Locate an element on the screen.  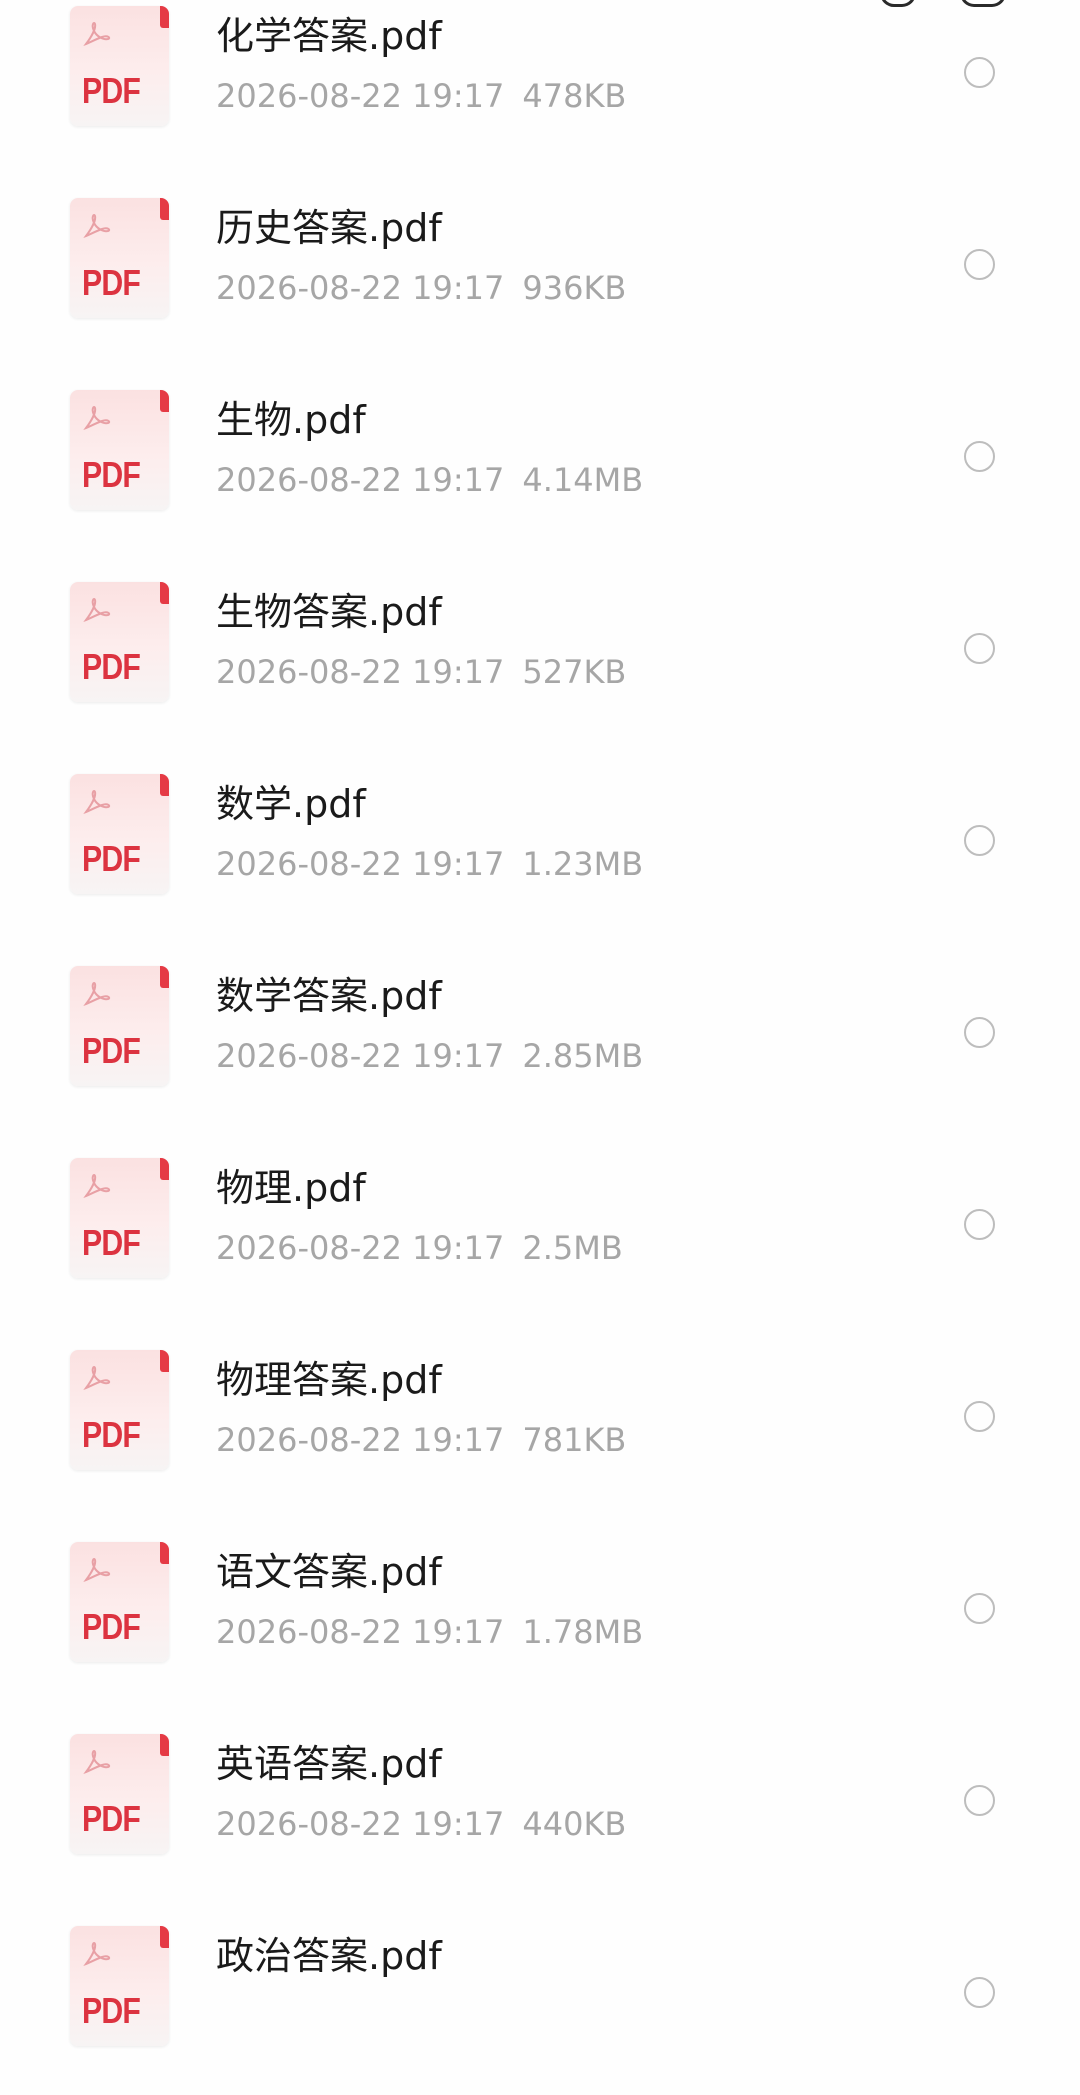
file-name: 数学答案.pdf is located at coordinates (329, 996).